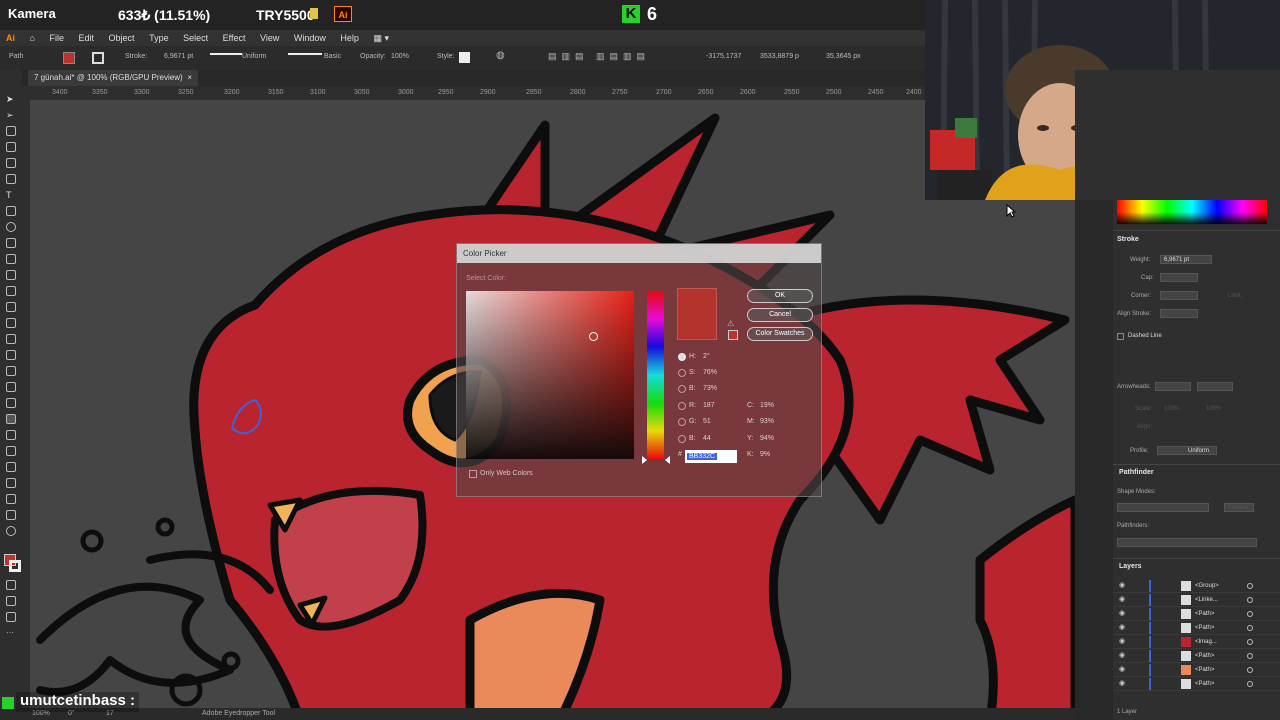 The height and width of the screenshot is (720, 1280). Describe the element at coordinates (1179, 277) in the screenshot. I see `cap-buttons` at that location.